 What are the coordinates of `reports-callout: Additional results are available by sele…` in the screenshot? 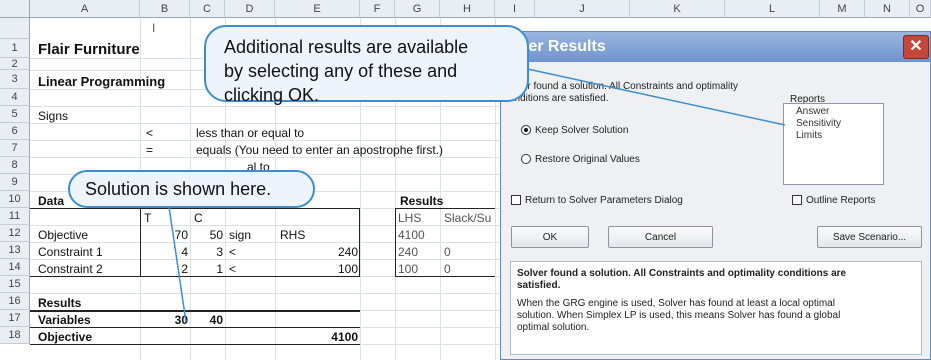 It's located at (366, 65).